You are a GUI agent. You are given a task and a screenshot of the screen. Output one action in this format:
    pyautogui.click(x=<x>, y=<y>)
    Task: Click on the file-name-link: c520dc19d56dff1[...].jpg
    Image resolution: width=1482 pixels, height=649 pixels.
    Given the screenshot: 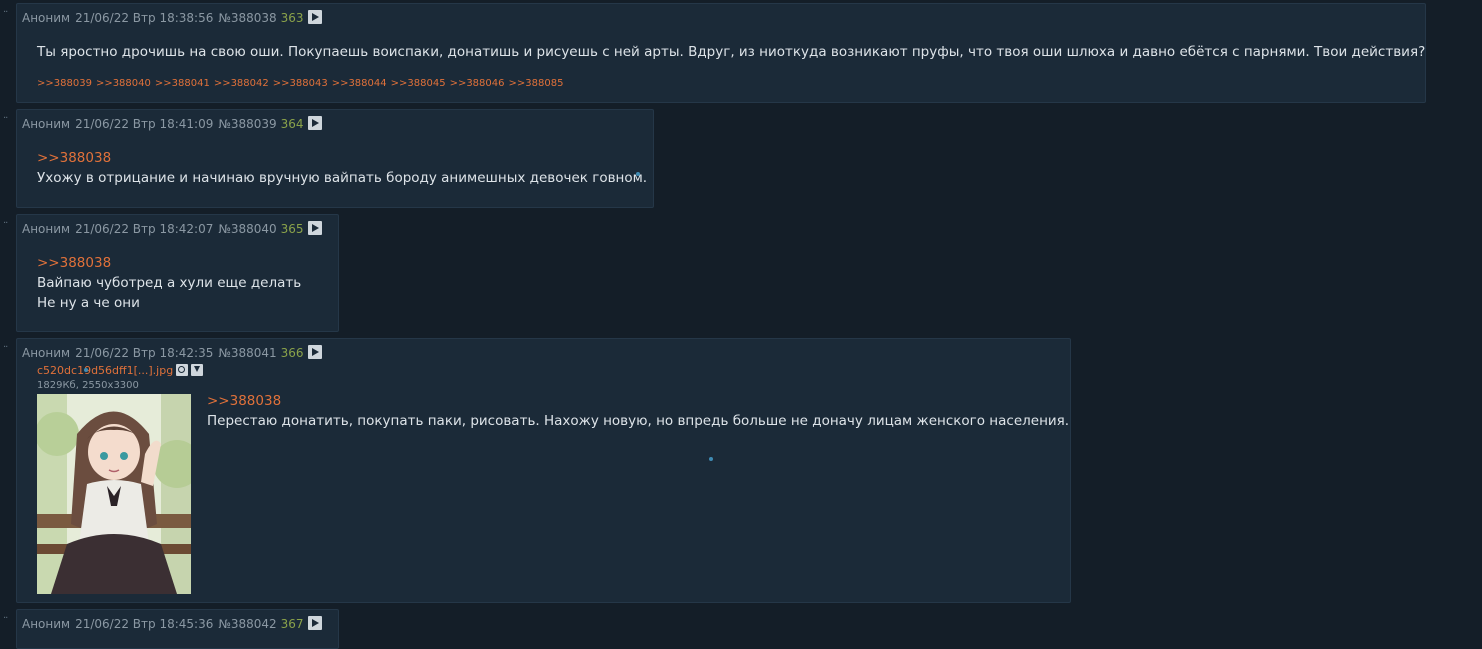 What is the action you would take?
    pyautogui.click(x=120, y=370)
    